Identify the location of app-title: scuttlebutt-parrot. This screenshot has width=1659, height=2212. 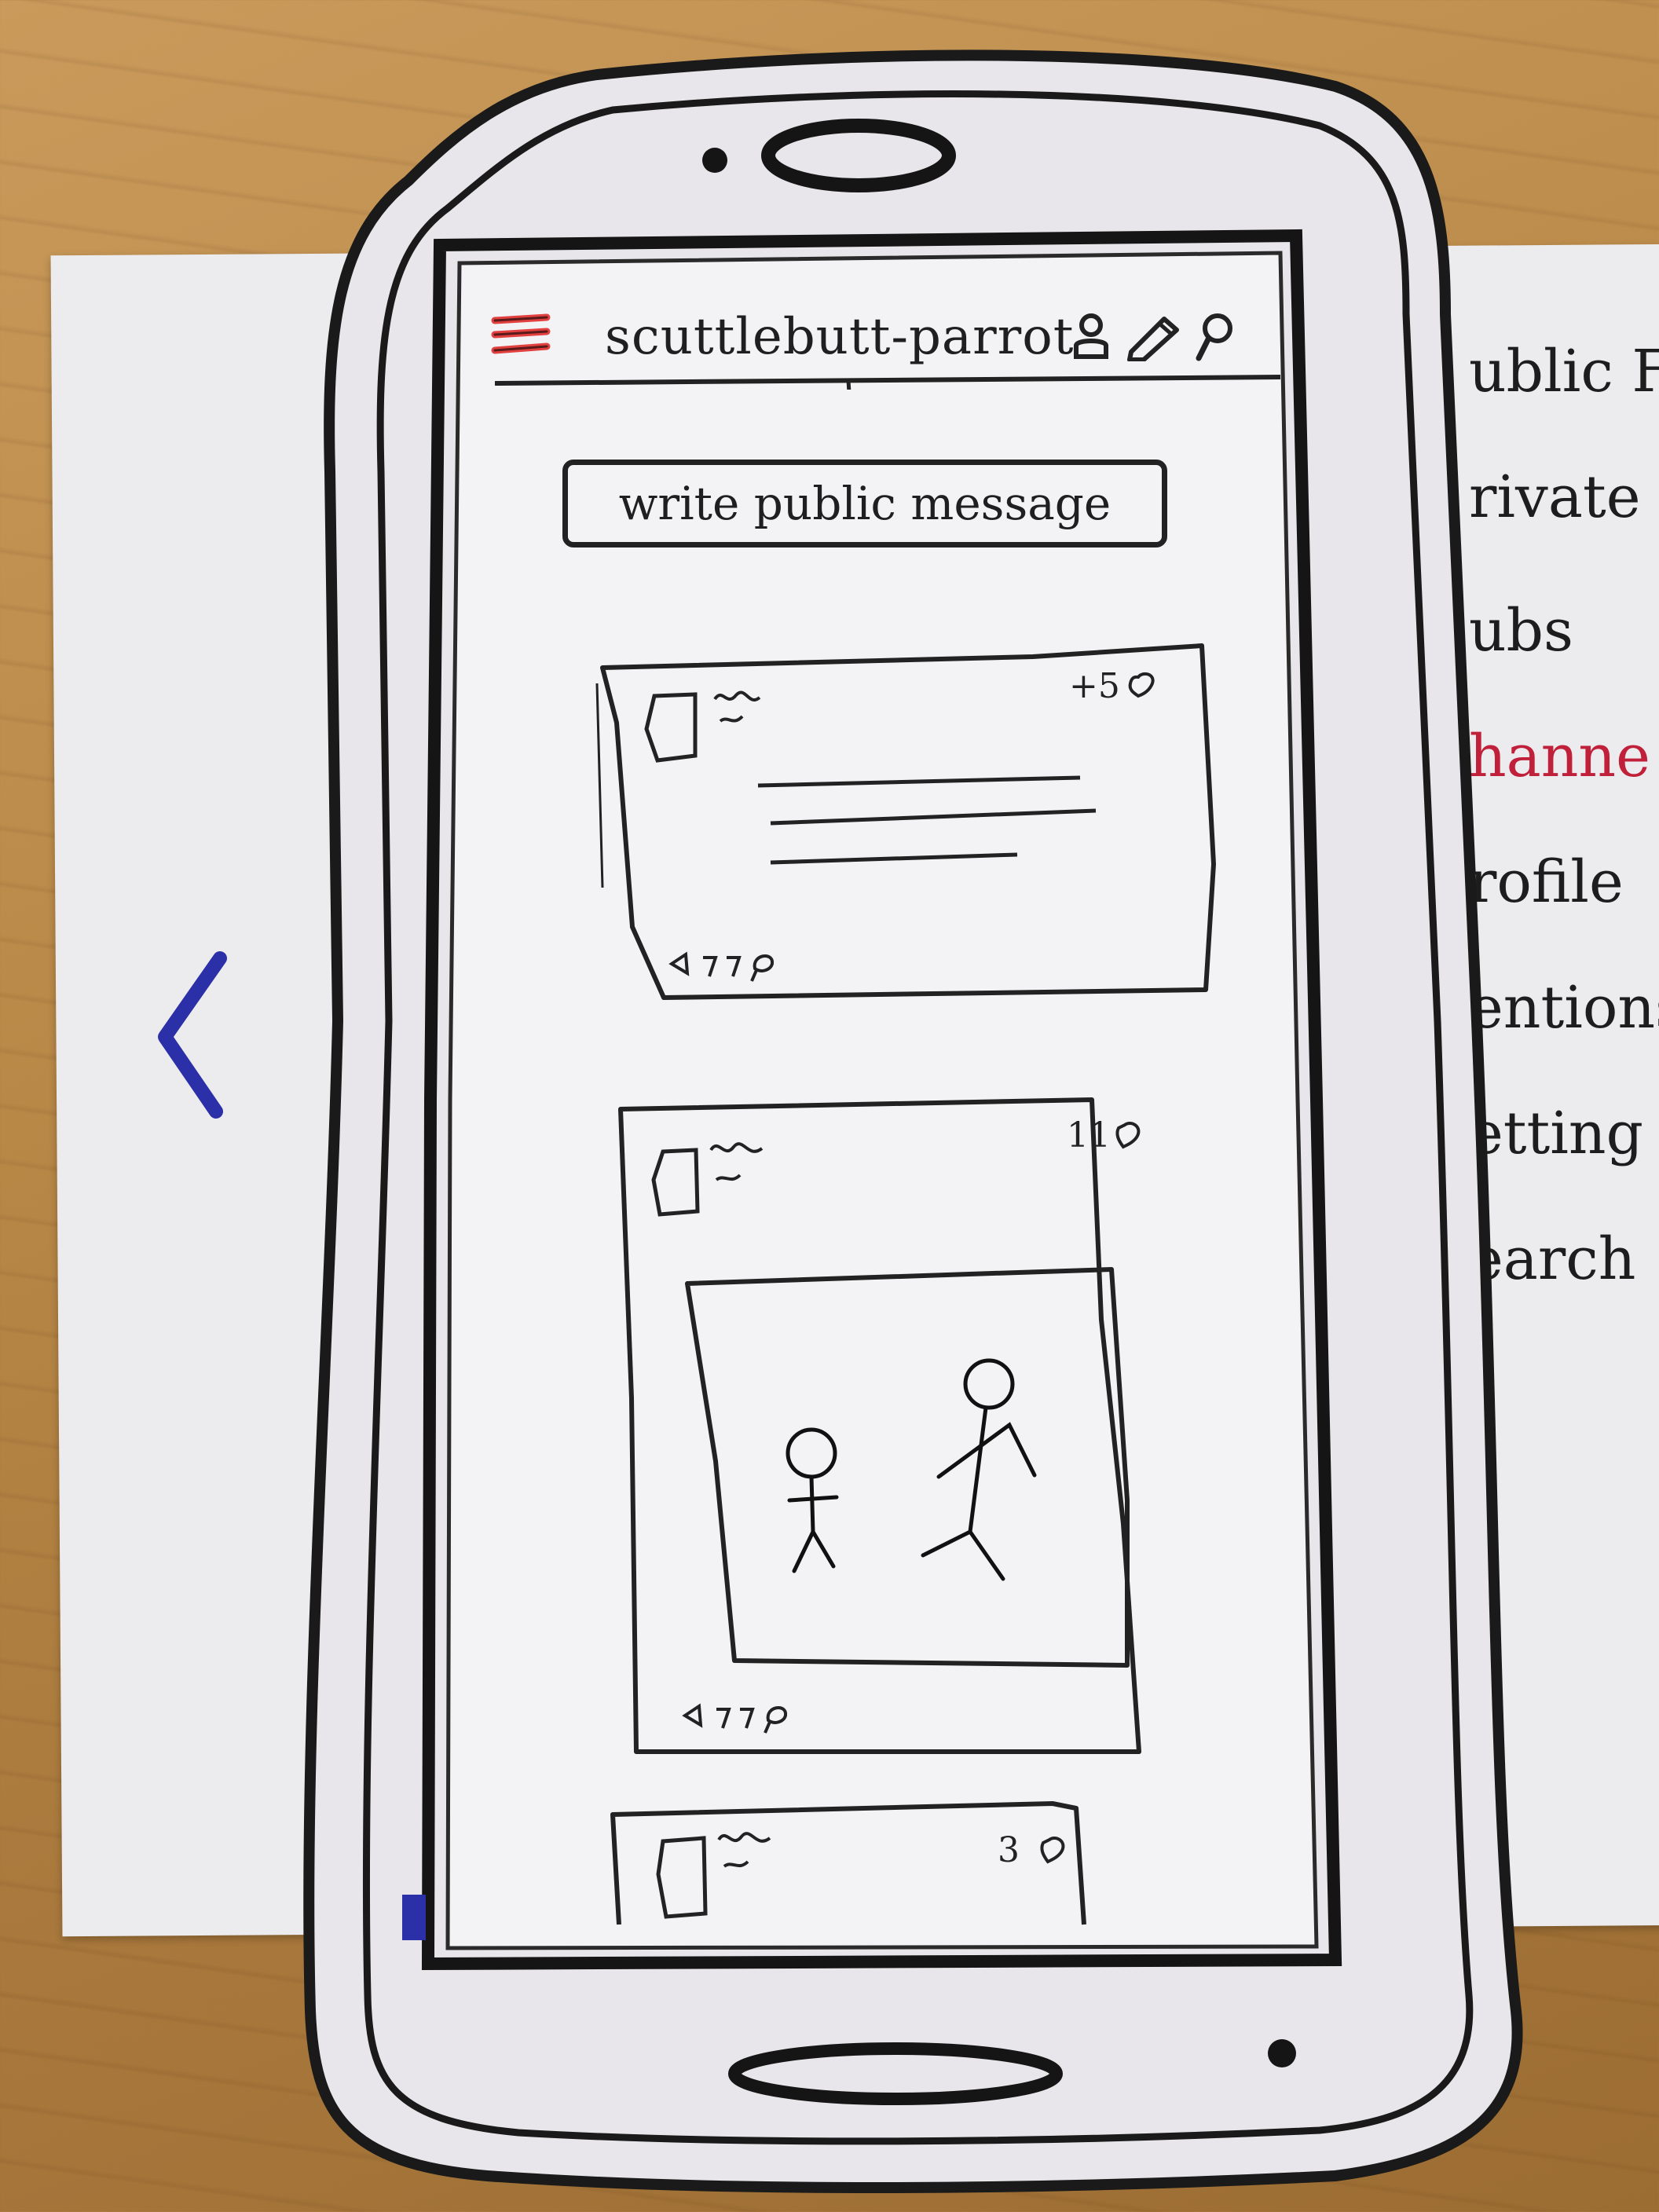
(840, 337).